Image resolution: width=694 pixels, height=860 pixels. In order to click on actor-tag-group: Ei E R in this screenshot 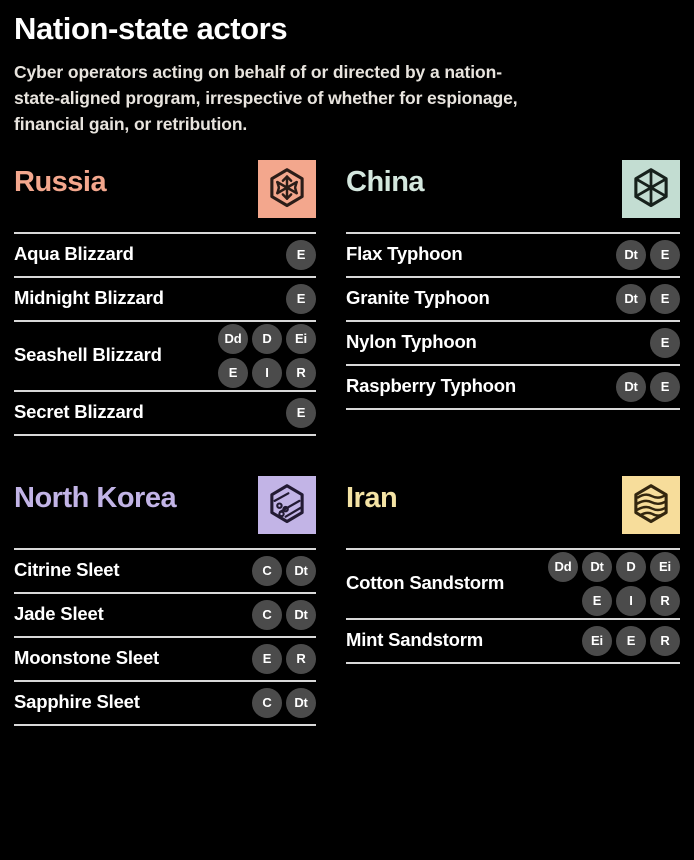, I will do `click(631, 640)`.